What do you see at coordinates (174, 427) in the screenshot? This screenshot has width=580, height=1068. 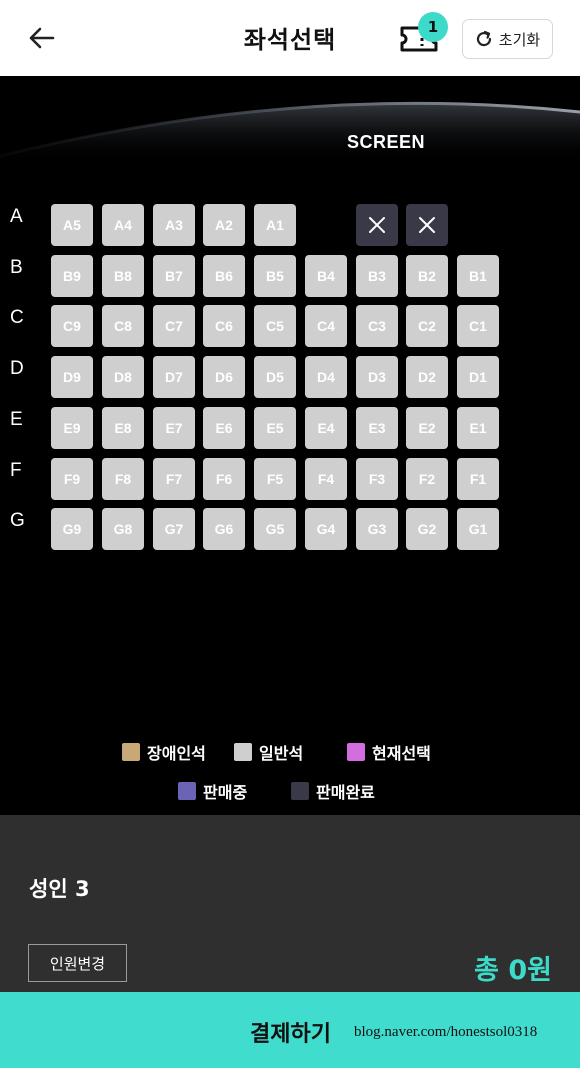 I see `seat-button: E7` at bounding box center [174, 427].